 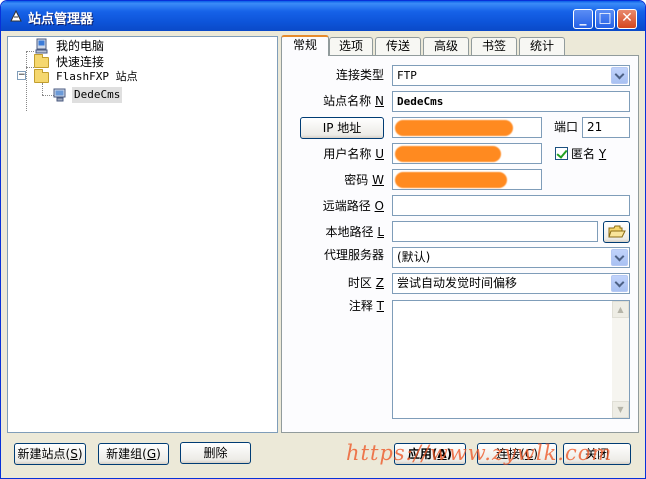 What do you see at coordinates (448, 154) in the screenshot?
I see `redacted-username` at bounding box center [448, 154].